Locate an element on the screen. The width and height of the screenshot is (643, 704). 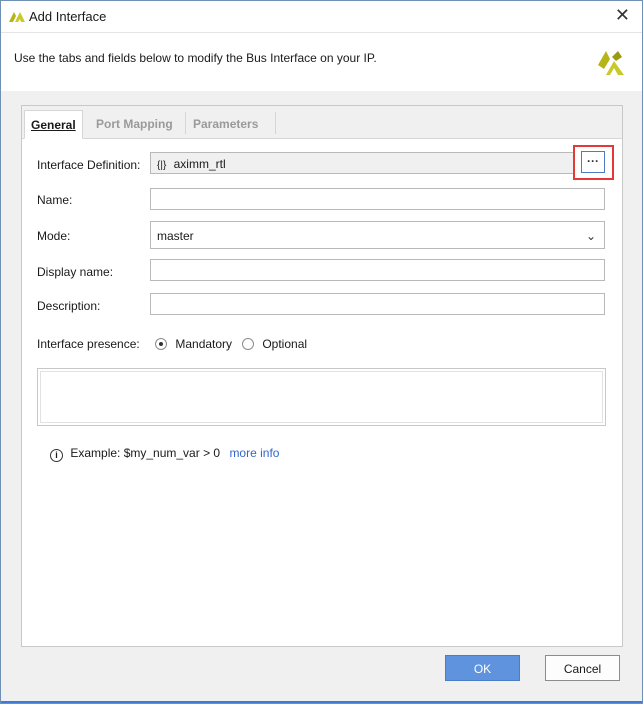
description-input is located at coordinates (377, 304).